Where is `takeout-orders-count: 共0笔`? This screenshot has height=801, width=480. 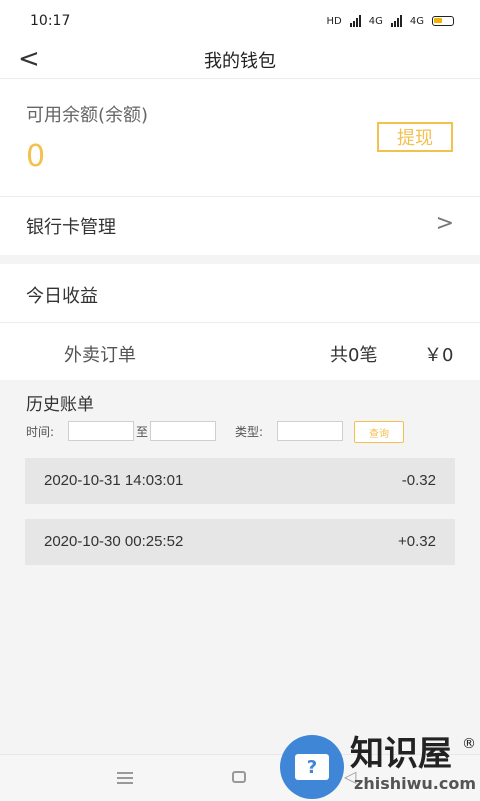 takeout-orders-count: 共0笔 is located at coordinates (354, 355).